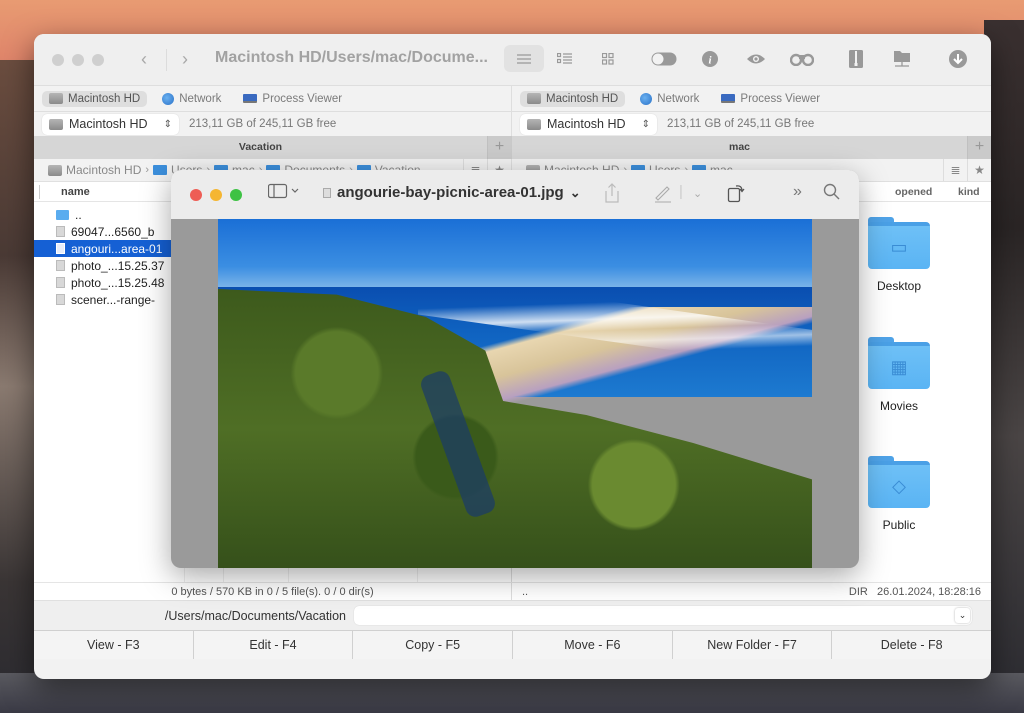 The width and height of the screenshot is (1024, 713). I want to click on minimize-button, so click(78, 59).